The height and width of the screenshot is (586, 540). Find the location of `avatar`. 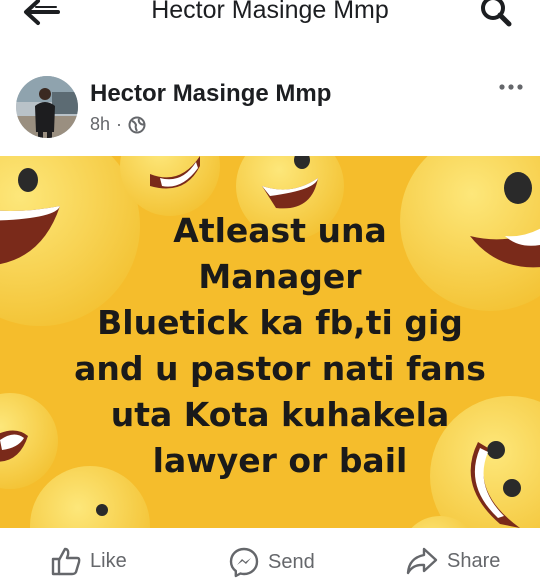

avatar is located at coordinates (47, 107).